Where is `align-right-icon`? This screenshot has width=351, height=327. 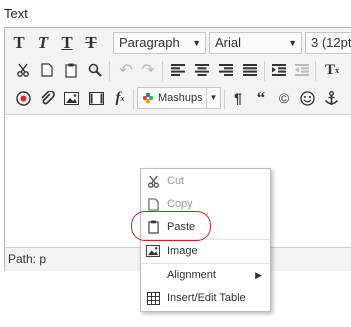
align-right-icon is located at coordinates (226, 70).